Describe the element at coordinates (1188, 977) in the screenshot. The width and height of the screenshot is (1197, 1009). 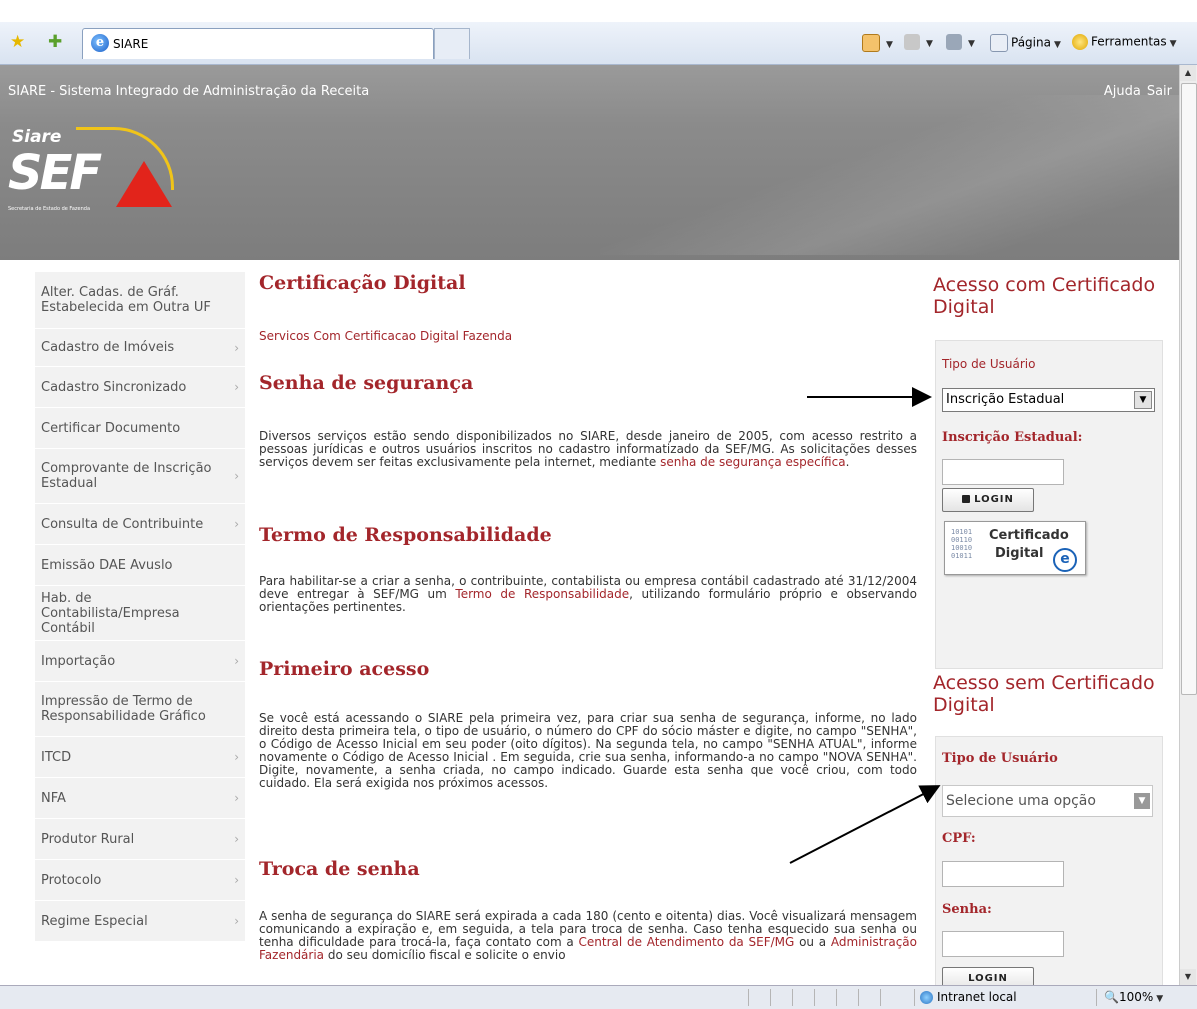
I see `scroll-down-icon: ▼` at that location.